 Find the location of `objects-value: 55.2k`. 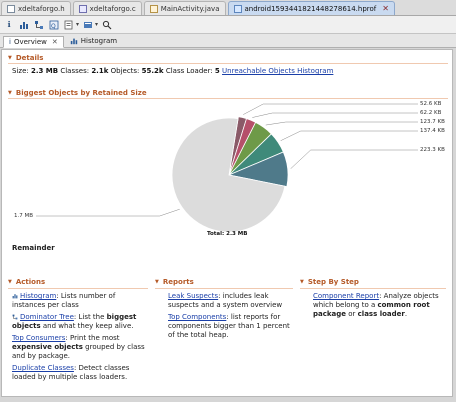

objects-value: 55.2k is located at coordinates (152, 71).